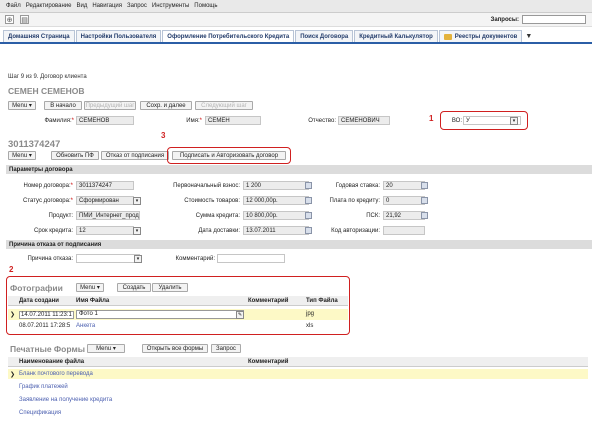 Image resolution: width=592 pixels, height=426 pixels. I want to click on tab-consumer-credit: Оформление Потребительского Кредита, so click(228, 36).